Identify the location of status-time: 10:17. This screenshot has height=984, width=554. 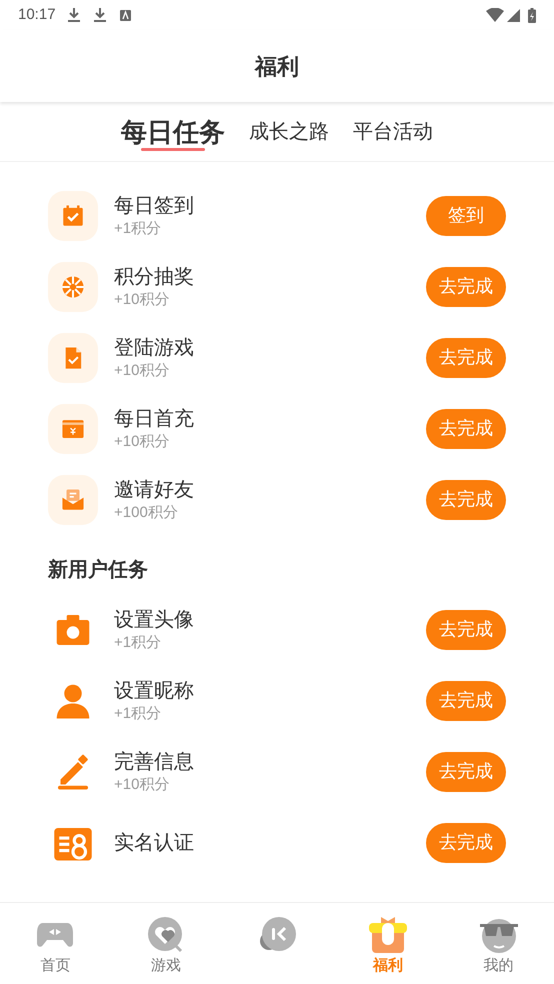
(37, 14).